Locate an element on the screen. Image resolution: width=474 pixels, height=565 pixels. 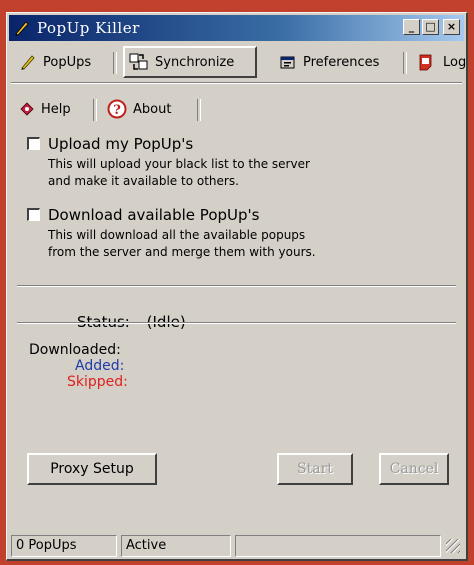
sync-icon is located at coordinates (138, 61).